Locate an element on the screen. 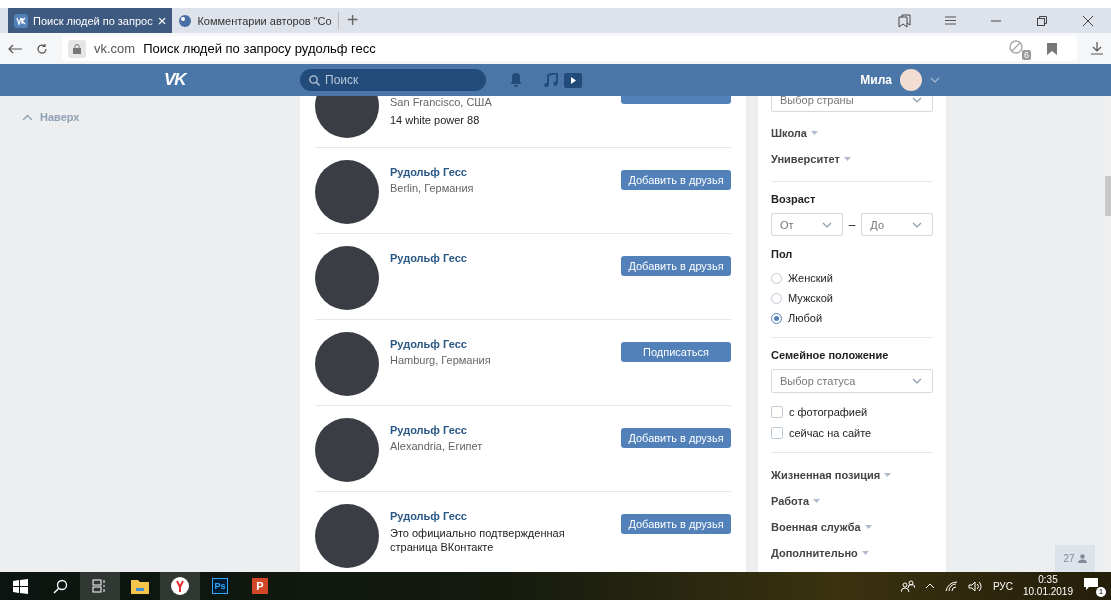 Image resolution: width=1111 pixels, height=600 pixels. reload-icon is located at coordinates (42, 48).